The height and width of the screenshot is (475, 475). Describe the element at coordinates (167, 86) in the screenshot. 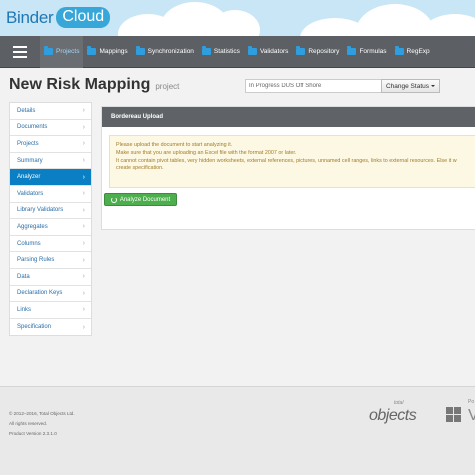

I see `page-subtitle: project` at that location.